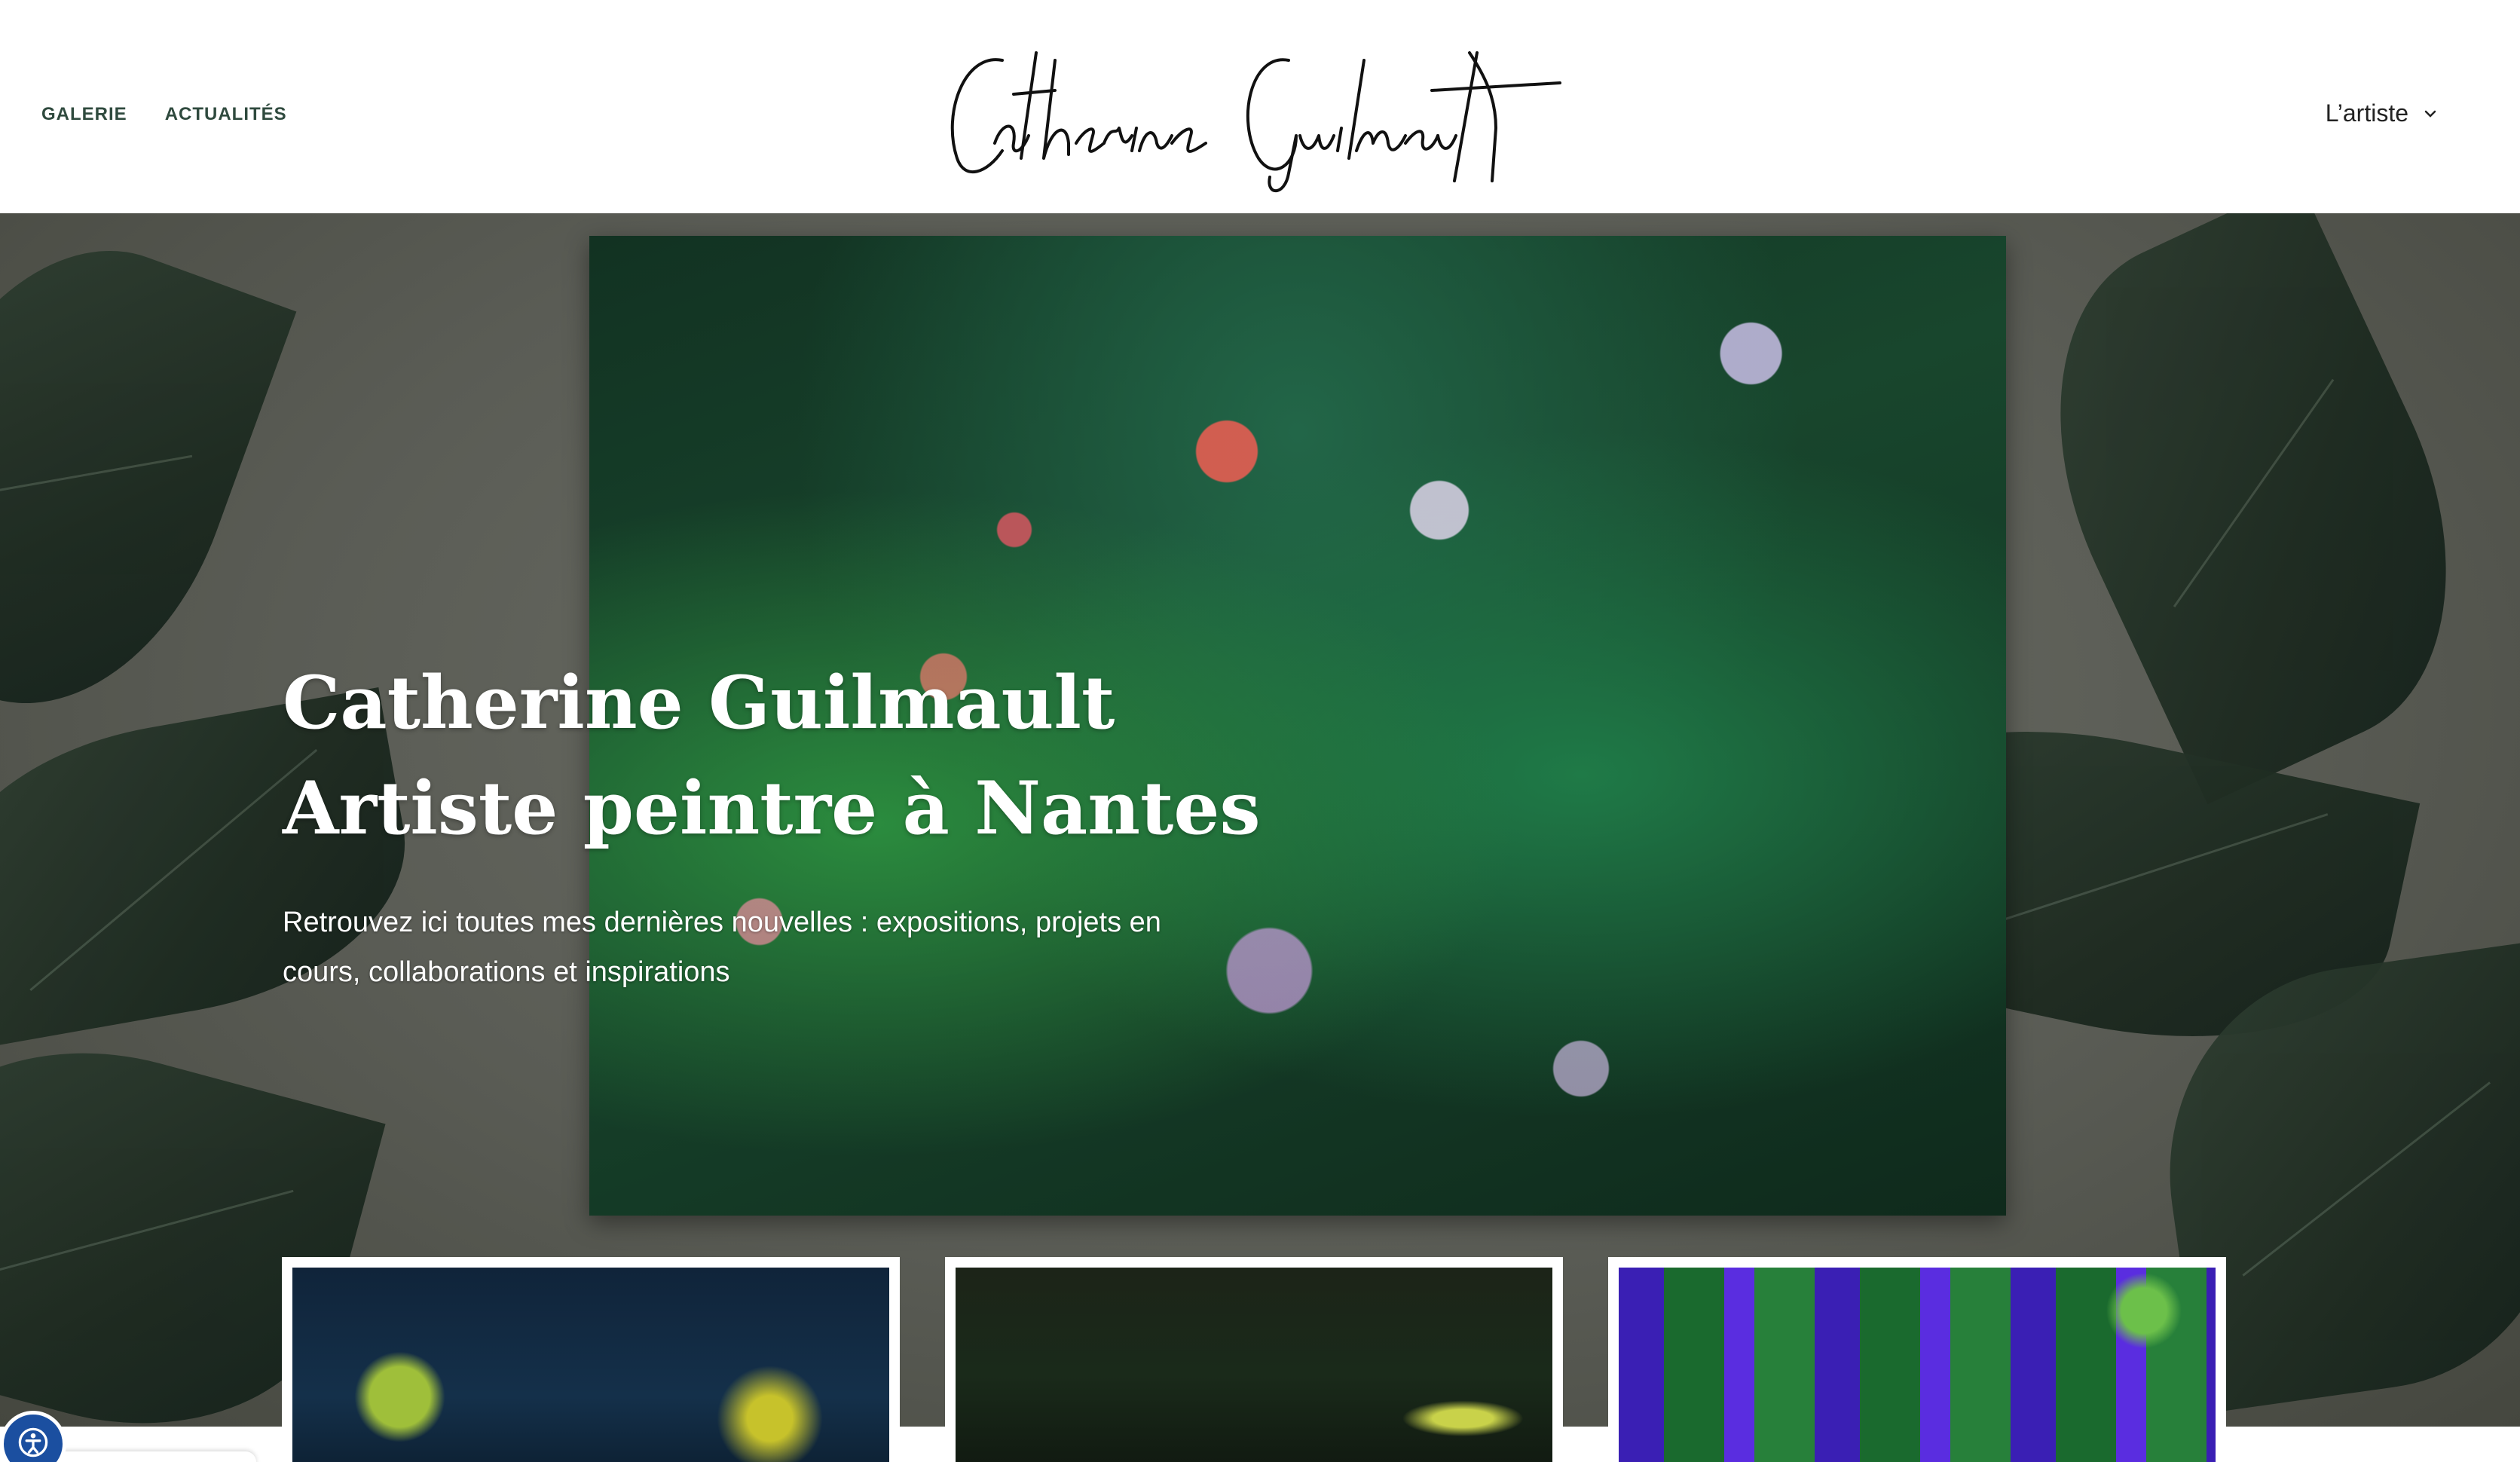 The image size is (2520, 1462). What do you see at coordinates (699, 702) in the screenshot?
I see `hero-title-line-1: Catherine Guilmault` at bounding box center [699, 702].